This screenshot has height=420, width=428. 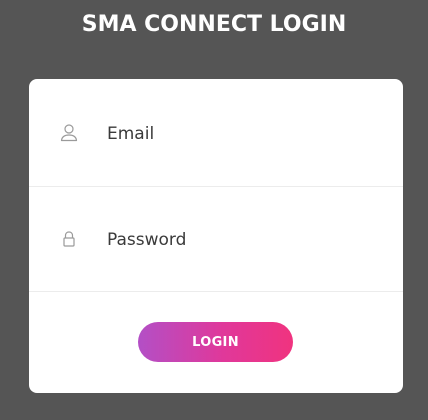 I want to click on page-title: SMA CONNECT LOGIN, so click(x=214, y=24).